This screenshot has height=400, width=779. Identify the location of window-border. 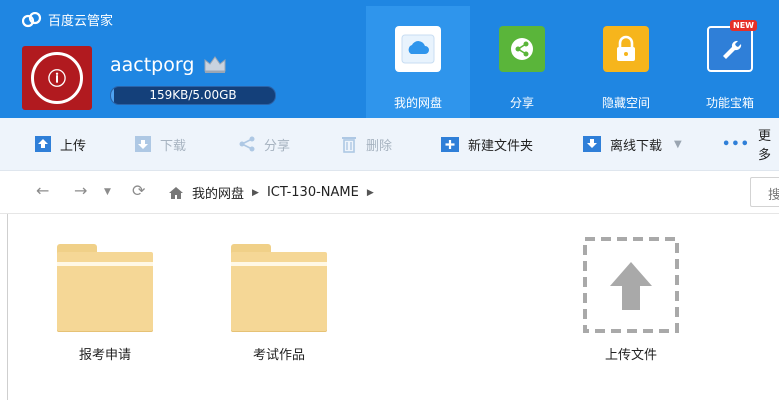
(7, 307).